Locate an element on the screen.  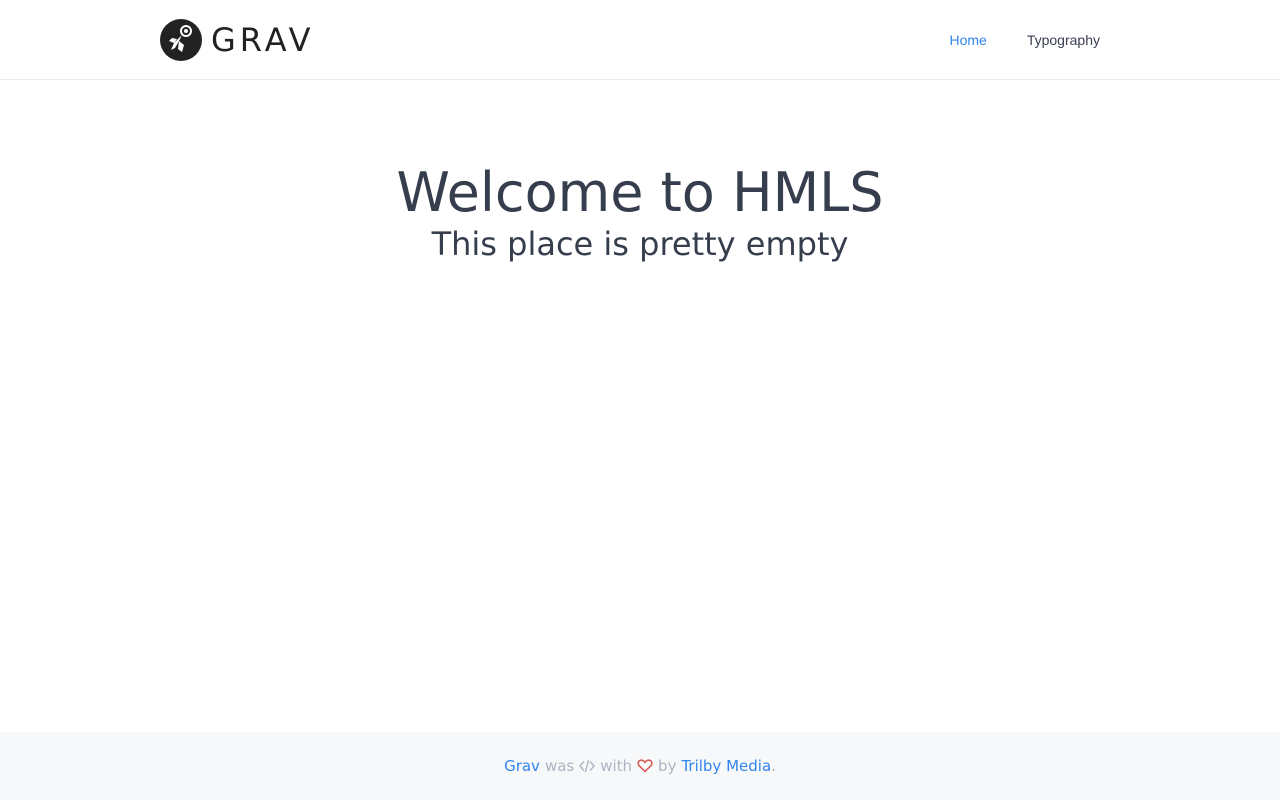
footer-period: . is located at coordinates (773, 766).